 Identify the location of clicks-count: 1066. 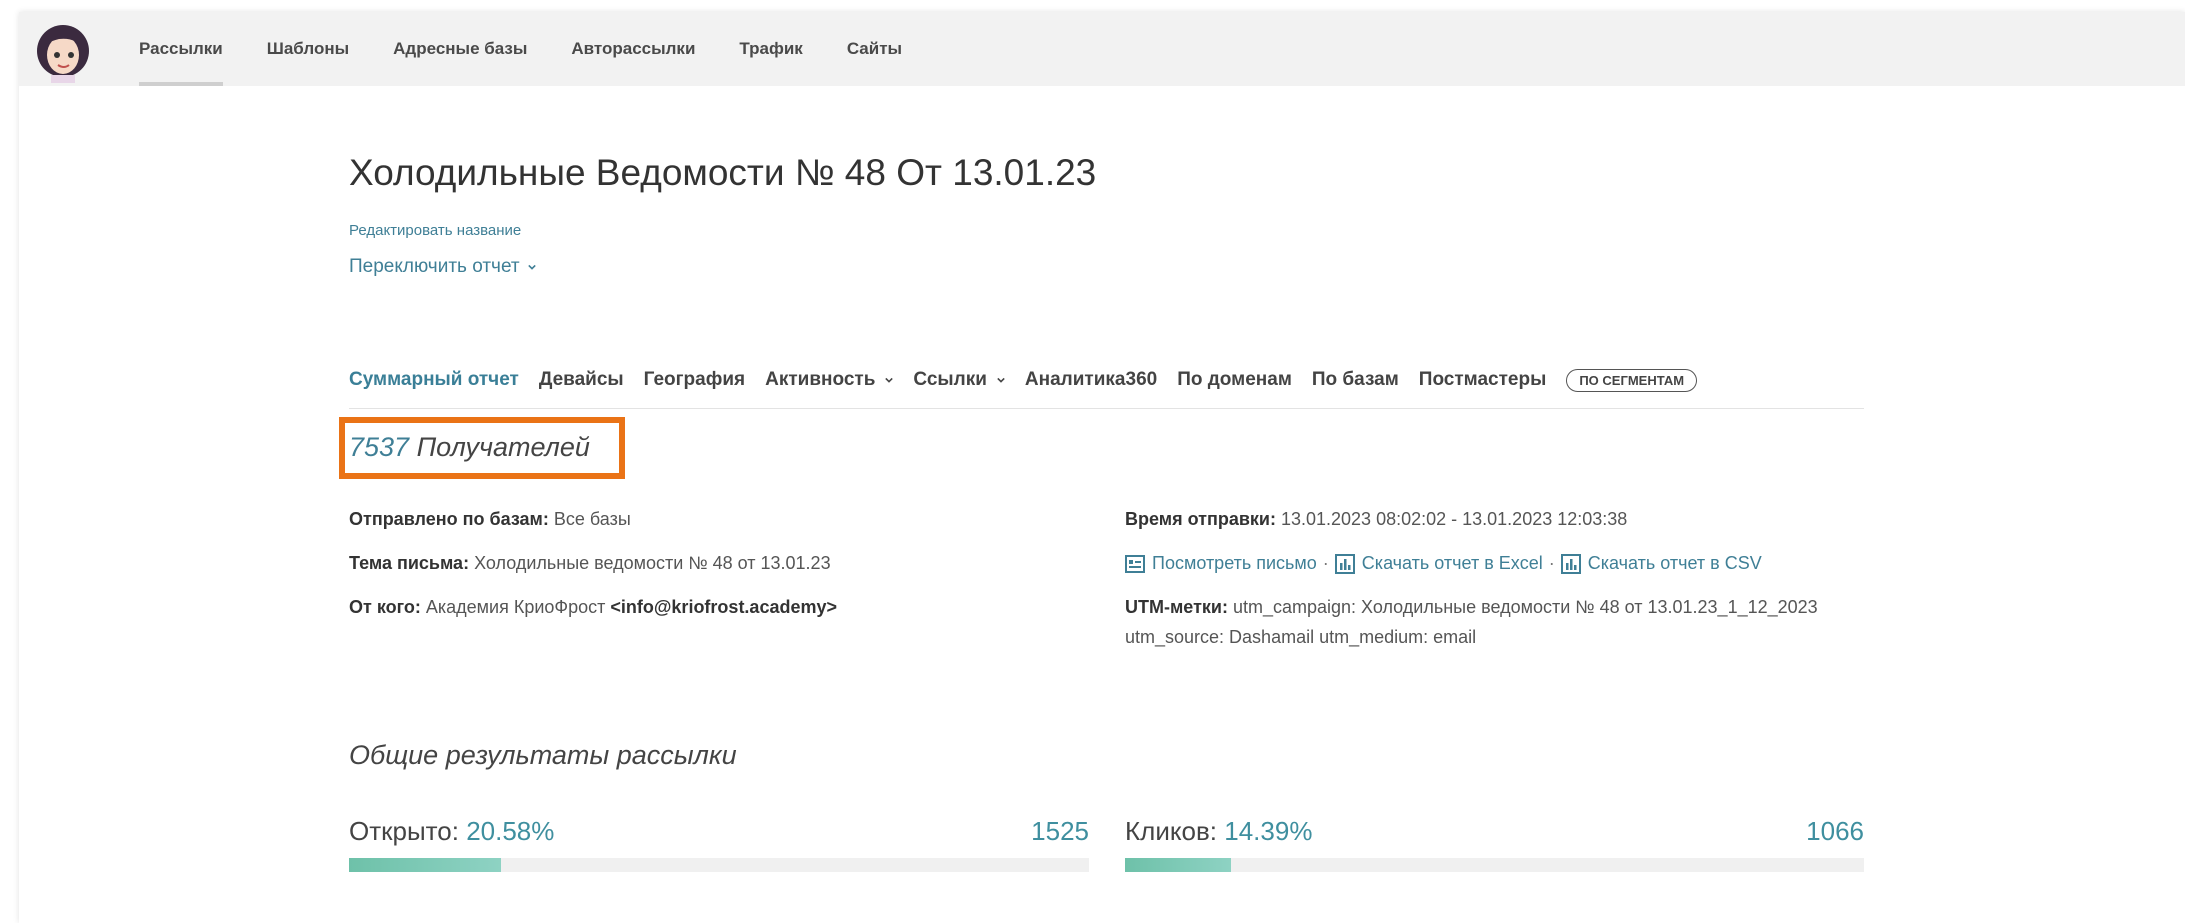
(1835, 831).